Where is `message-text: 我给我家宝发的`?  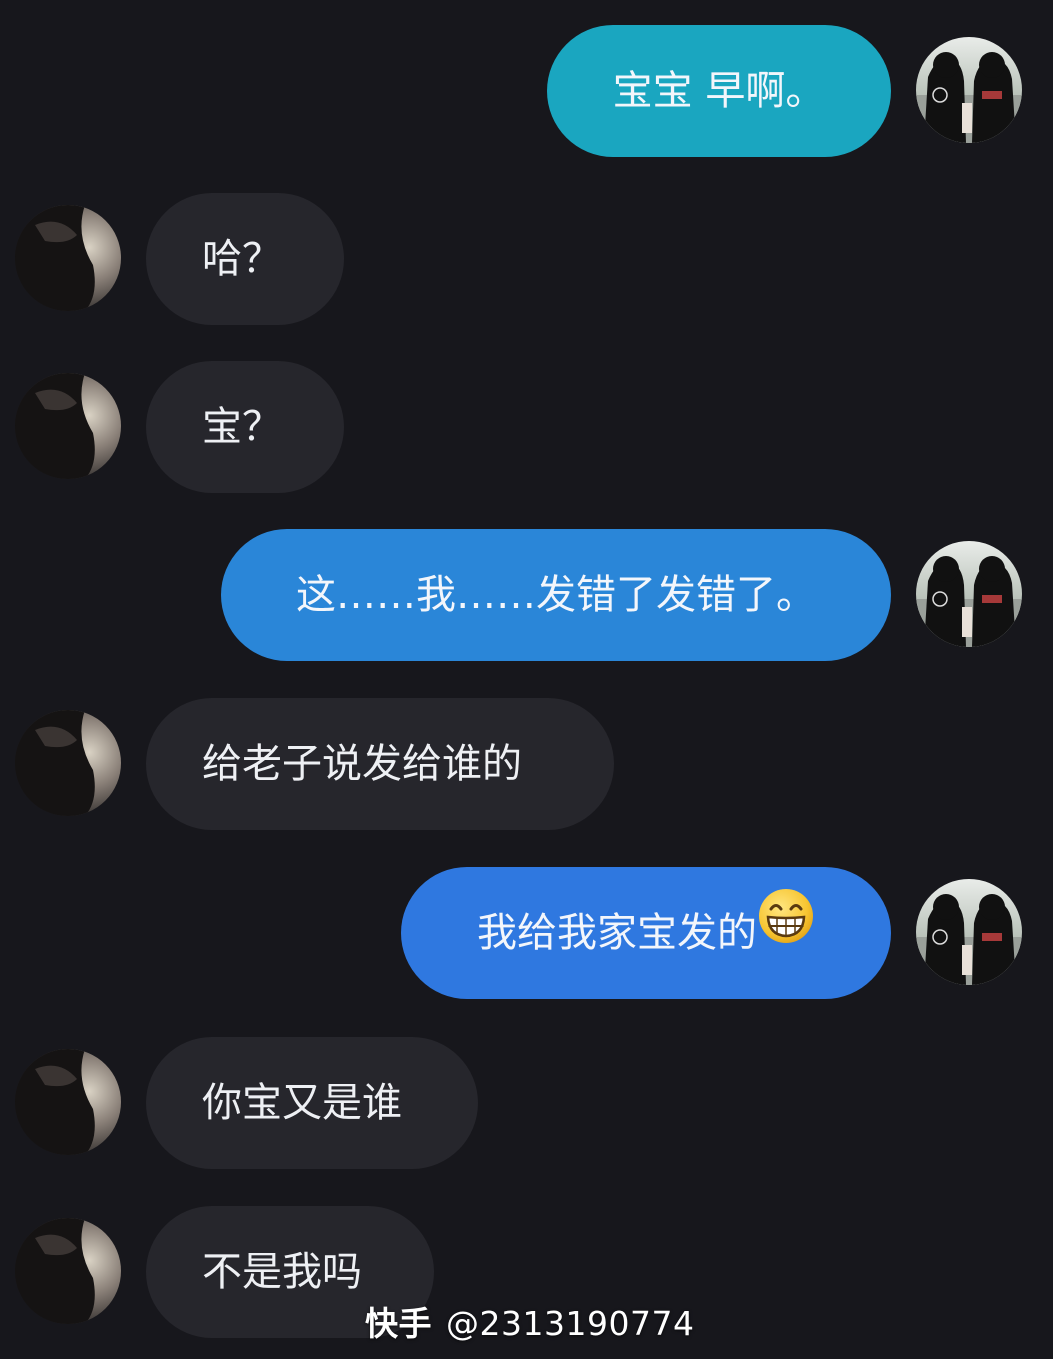
message-text: 我给我家宝发的 is located at coordinates (617, 933).